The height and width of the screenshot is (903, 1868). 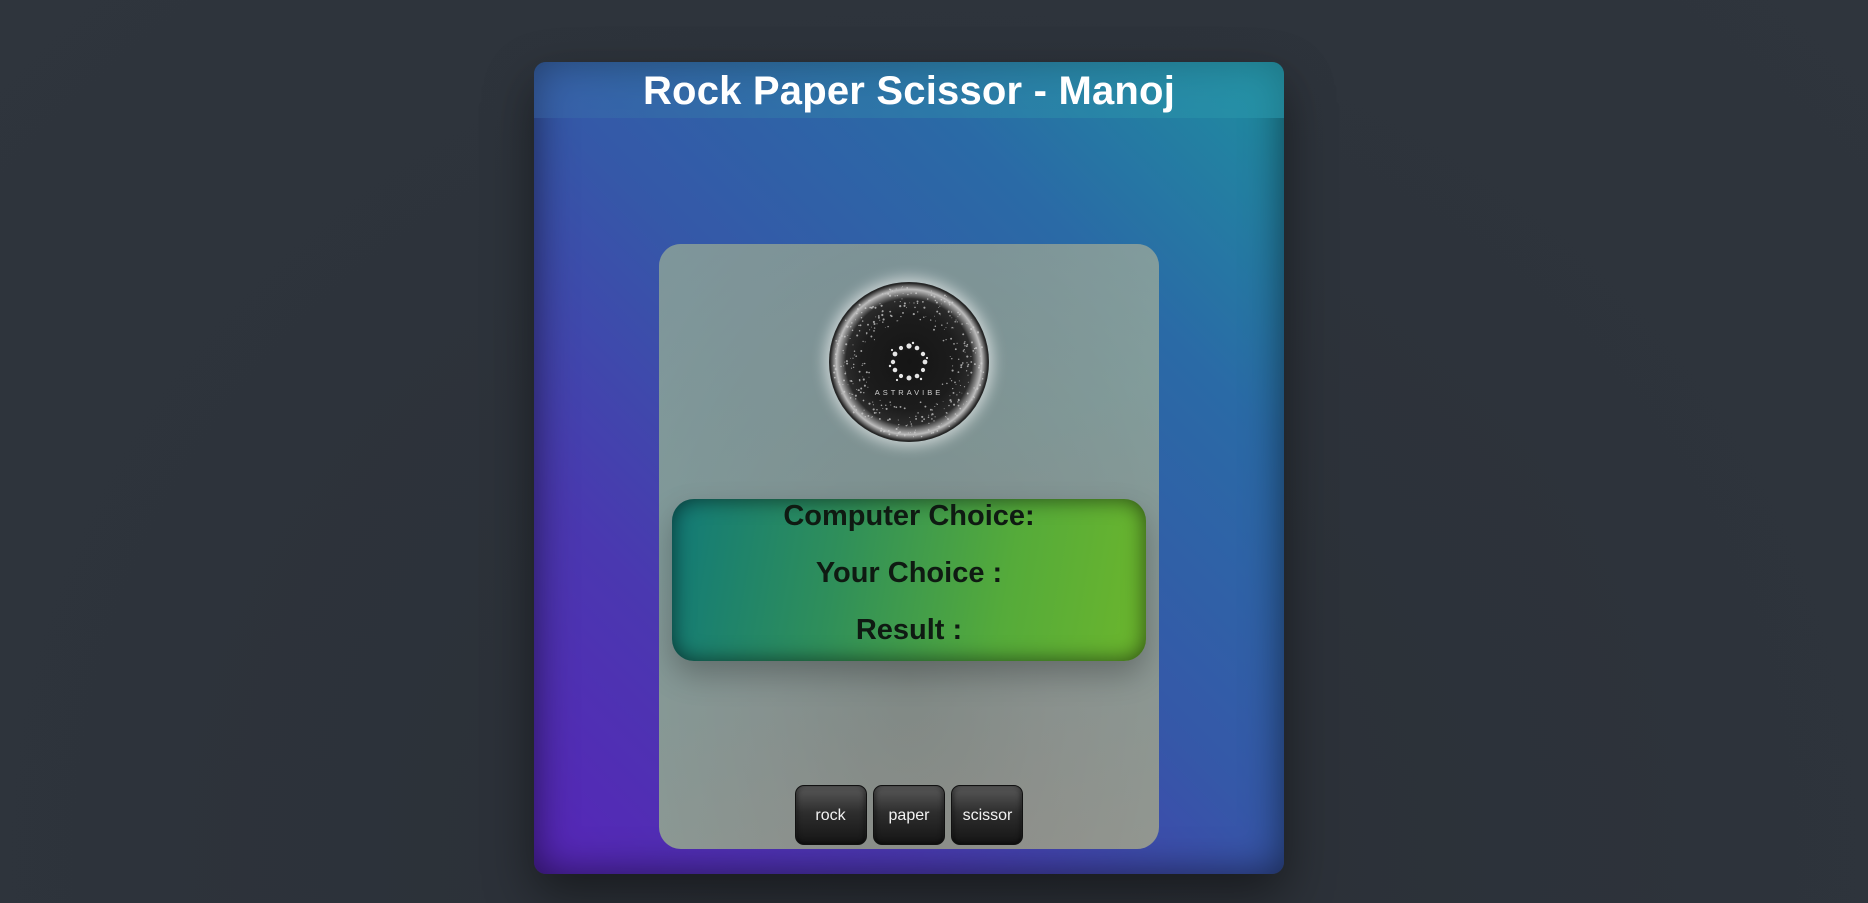 I want to click on paper-button: paper, so click(x=909, y=815).